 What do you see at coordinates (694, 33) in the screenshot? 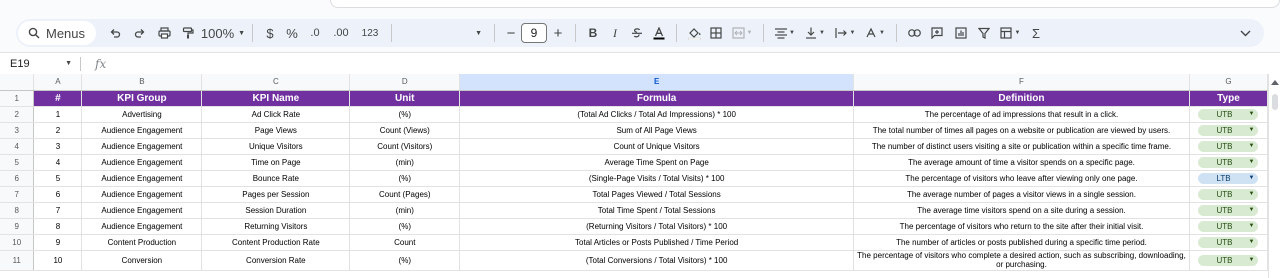
I see `fill-color-button` at bounding box center [694, 33].